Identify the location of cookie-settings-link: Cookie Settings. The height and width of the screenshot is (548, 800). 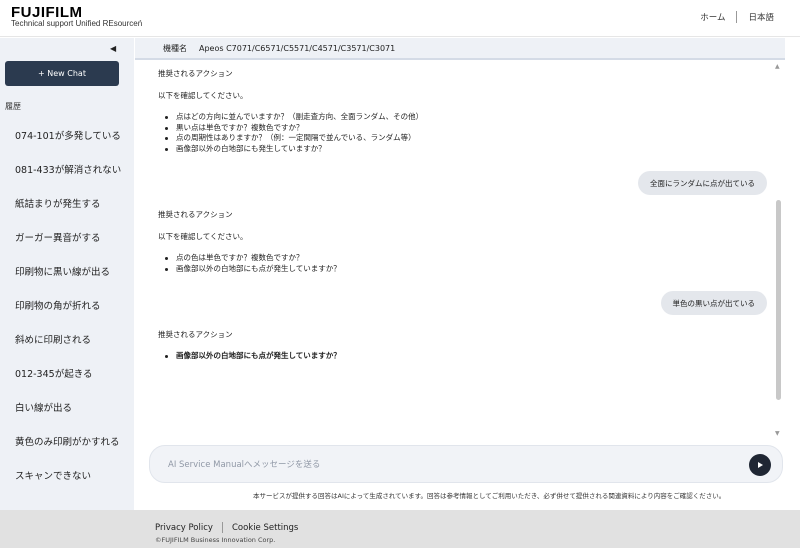
(265, 528).